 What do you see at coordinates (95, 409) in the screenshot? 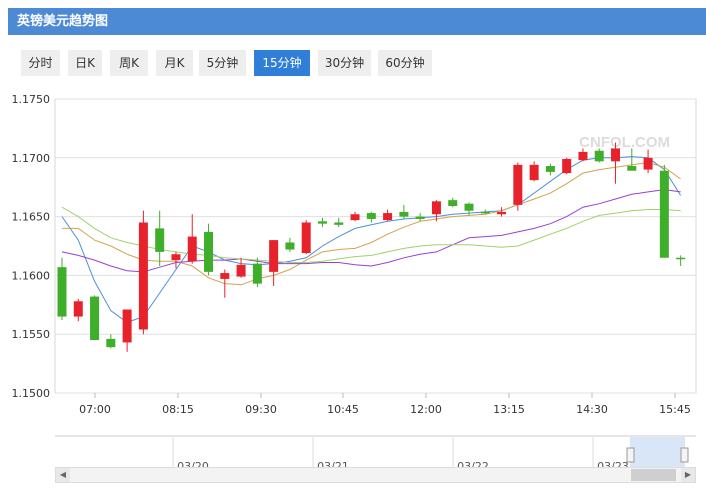
I see `x-tick-label: 07:00` at bounding box center [95, 409].